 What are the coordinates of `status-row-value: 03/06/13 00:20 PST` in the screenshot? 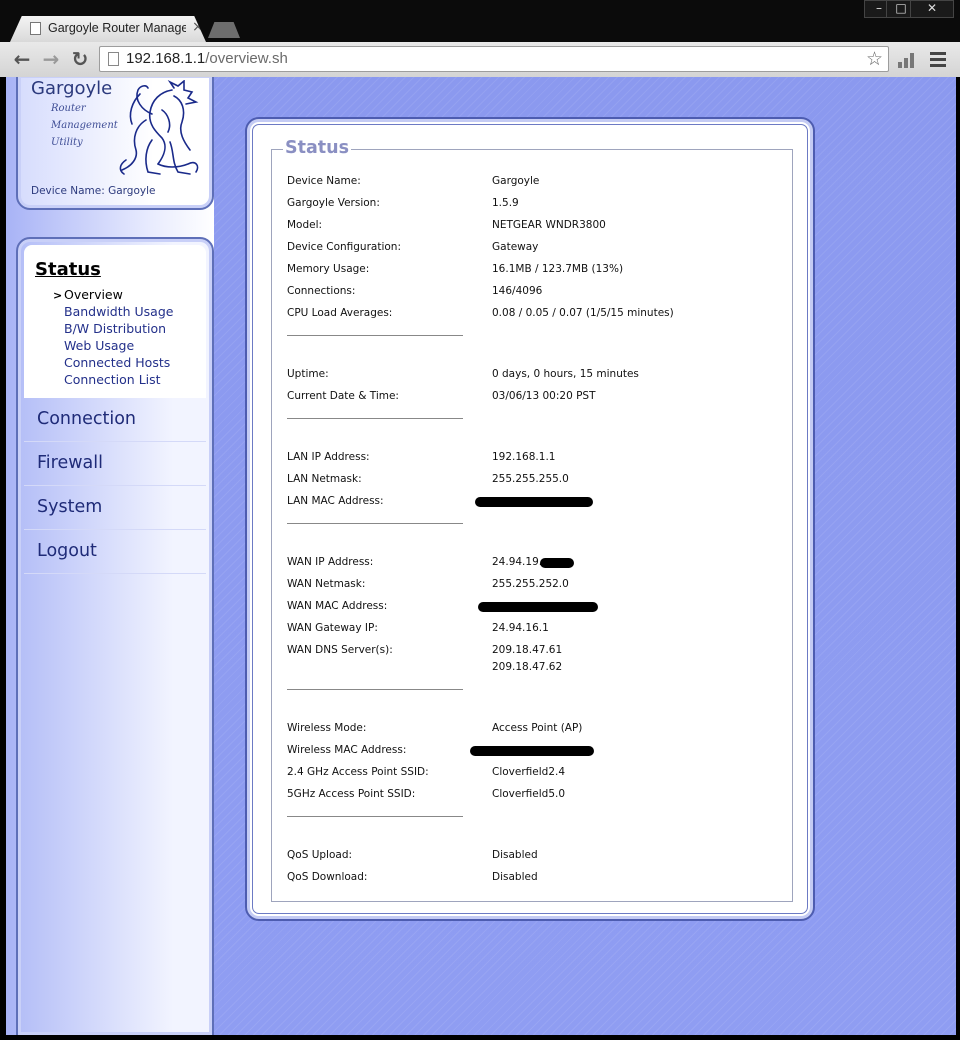 It's located at (544, 396).